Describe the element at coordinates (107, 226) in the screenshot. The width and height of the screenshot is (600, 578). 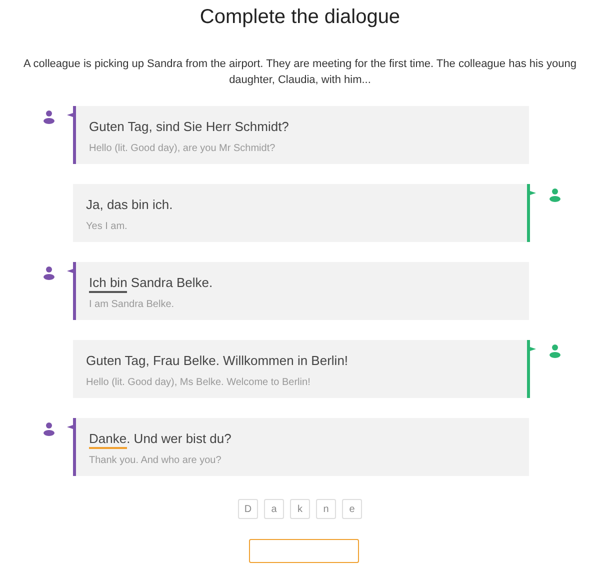
I see `translation-text: Yes I am.` at that location.